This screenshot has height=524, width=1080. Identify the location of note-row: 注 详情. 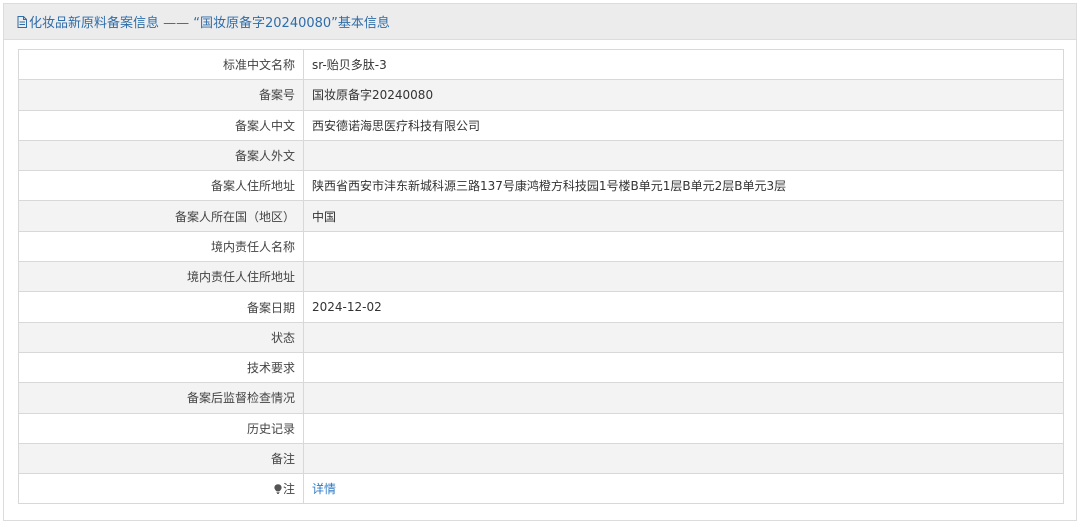
(541, 489).